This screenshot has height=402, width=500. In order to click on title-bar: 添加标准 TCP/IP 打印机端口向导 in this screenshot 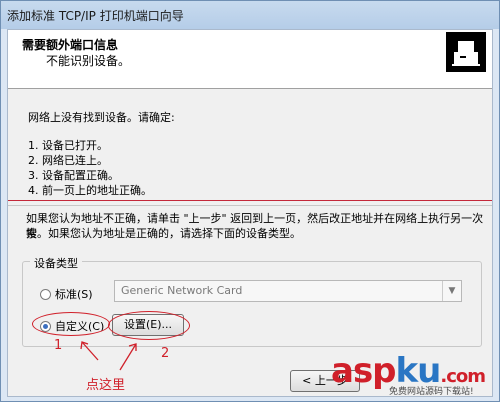, I will do `click(250, 15)`.